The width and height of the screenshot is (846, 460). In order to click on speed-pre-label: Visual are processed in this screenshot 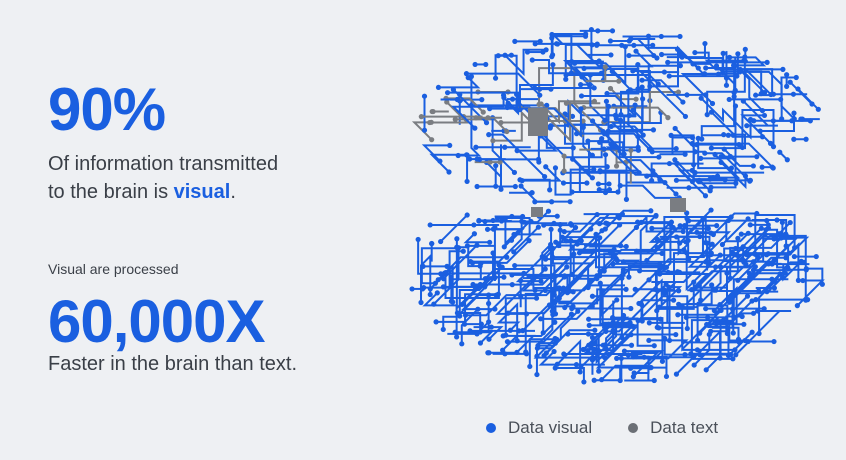, I will do `click(113, 269)`.